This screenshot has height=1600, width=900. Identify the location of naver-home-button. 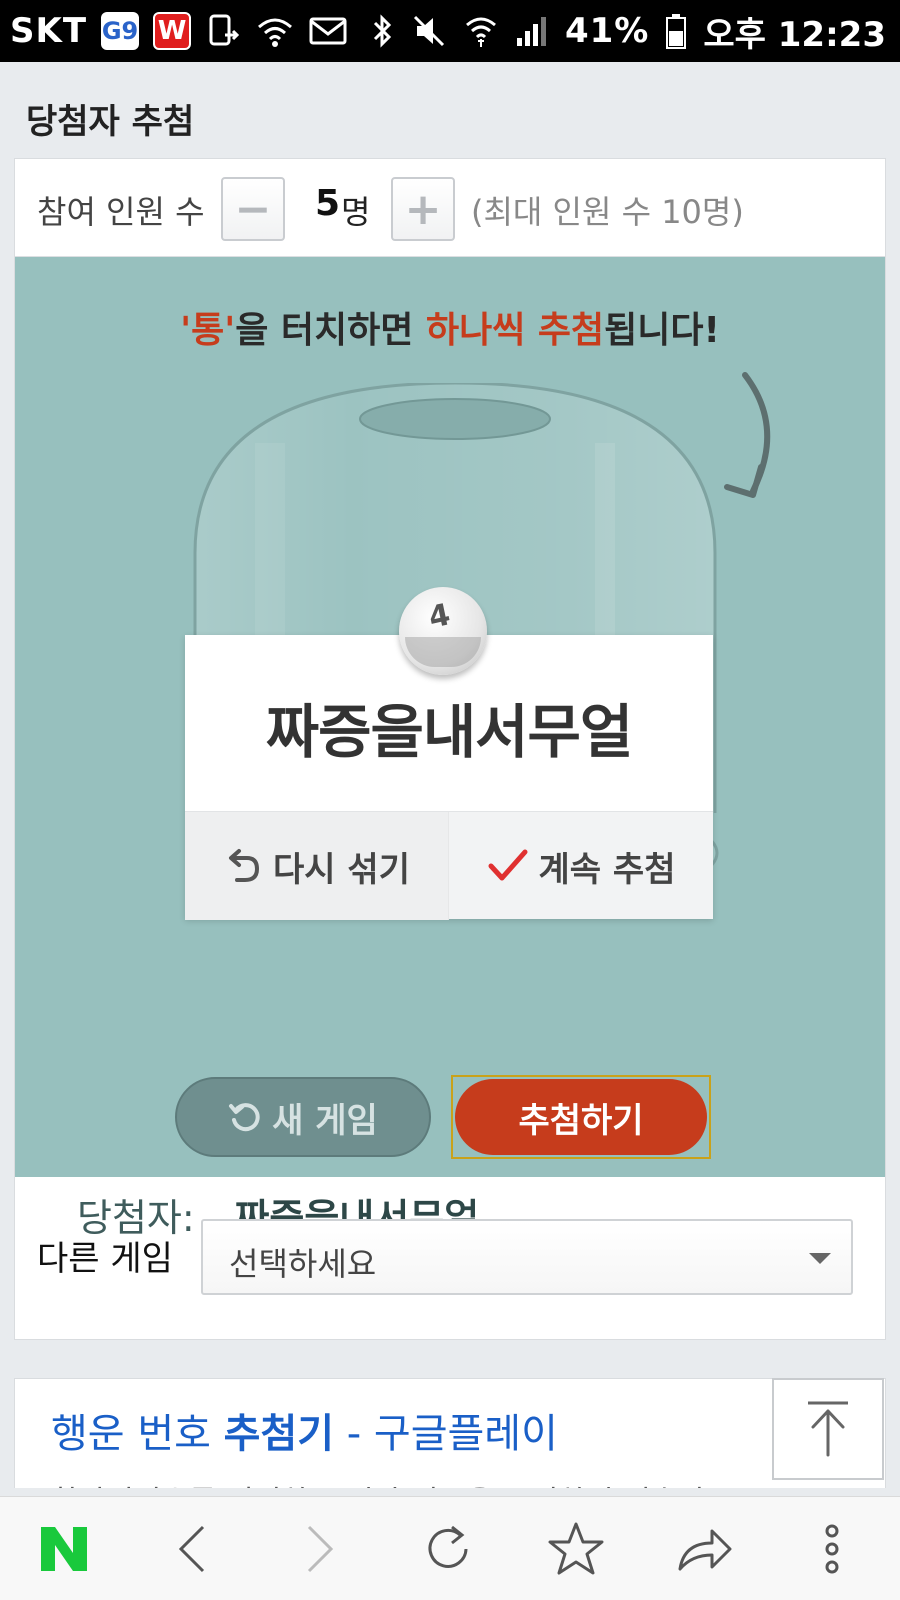
(64, 1548).